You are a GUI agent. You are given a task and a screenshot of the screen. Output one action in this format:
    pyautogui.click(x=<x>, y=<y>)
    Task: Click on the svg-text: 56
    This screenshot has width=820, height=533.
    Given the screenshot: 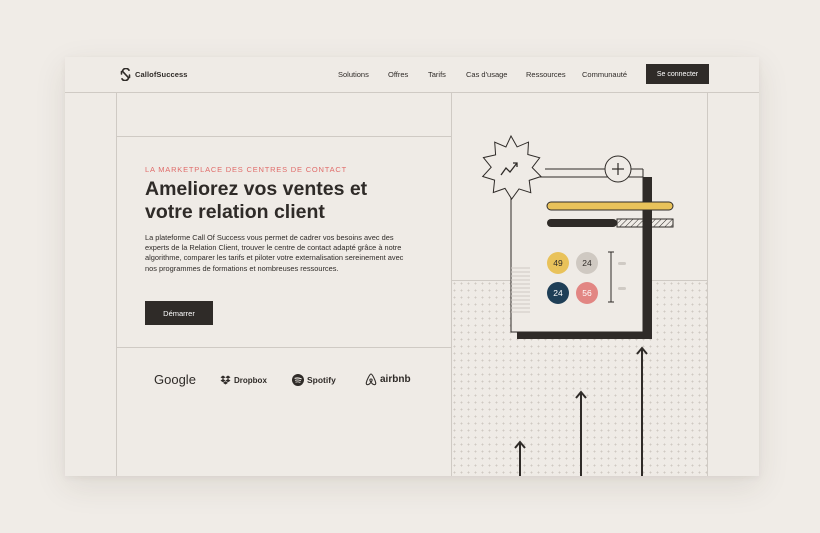 What is the action you would take?
    pyautogui.click(x=587, y=293)
    